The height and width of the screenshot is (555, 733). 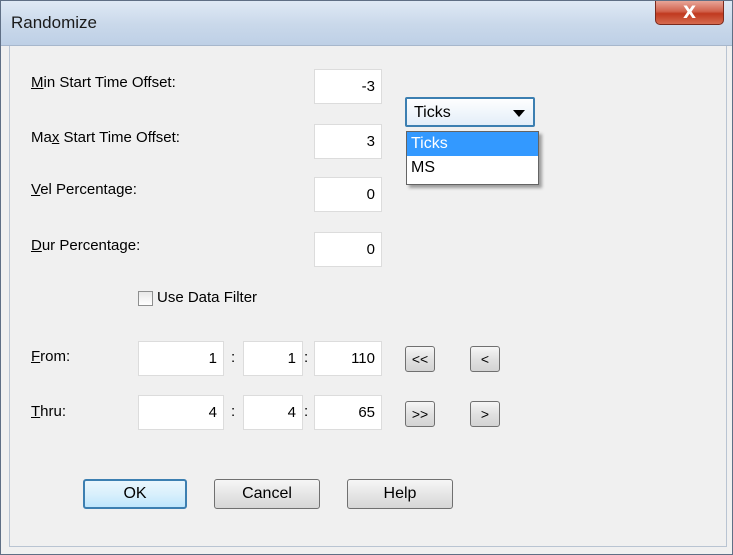 I want to click on dur-percentage-input: 0, so click(x=348, y=249).